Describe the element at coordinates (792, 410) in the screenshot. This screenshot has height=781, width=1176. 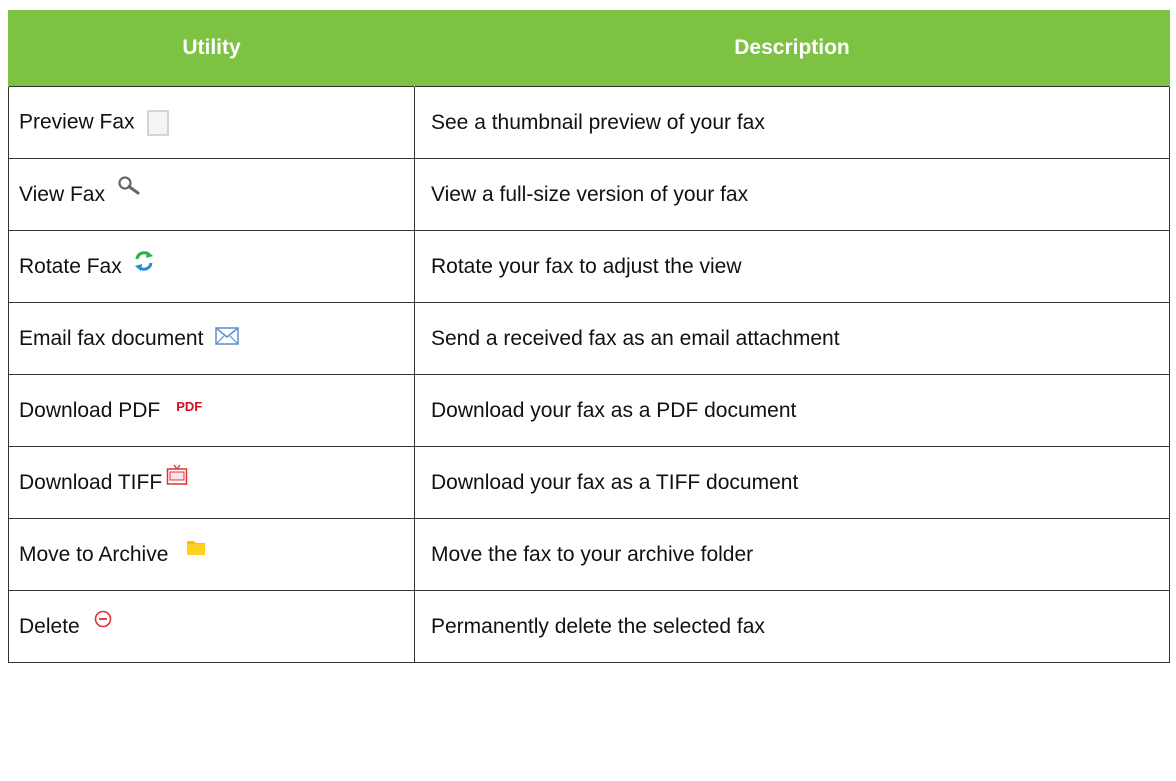
I see `description-cell: Download your fax as a PDF document` at that location.